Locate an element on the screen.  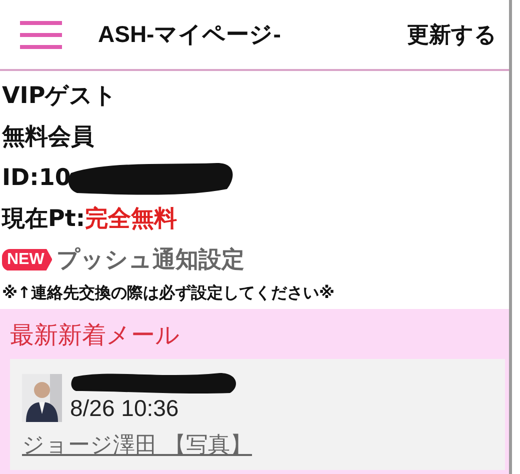
points-value: 完全無料 is located at coordinates (131, 219).